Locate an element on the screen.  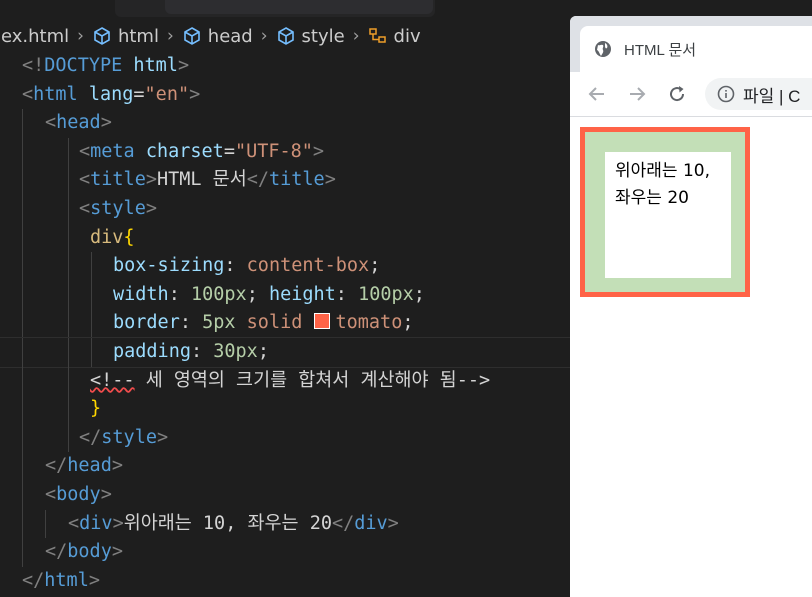
arrow-right-icon is located at coordinates (638, 94).